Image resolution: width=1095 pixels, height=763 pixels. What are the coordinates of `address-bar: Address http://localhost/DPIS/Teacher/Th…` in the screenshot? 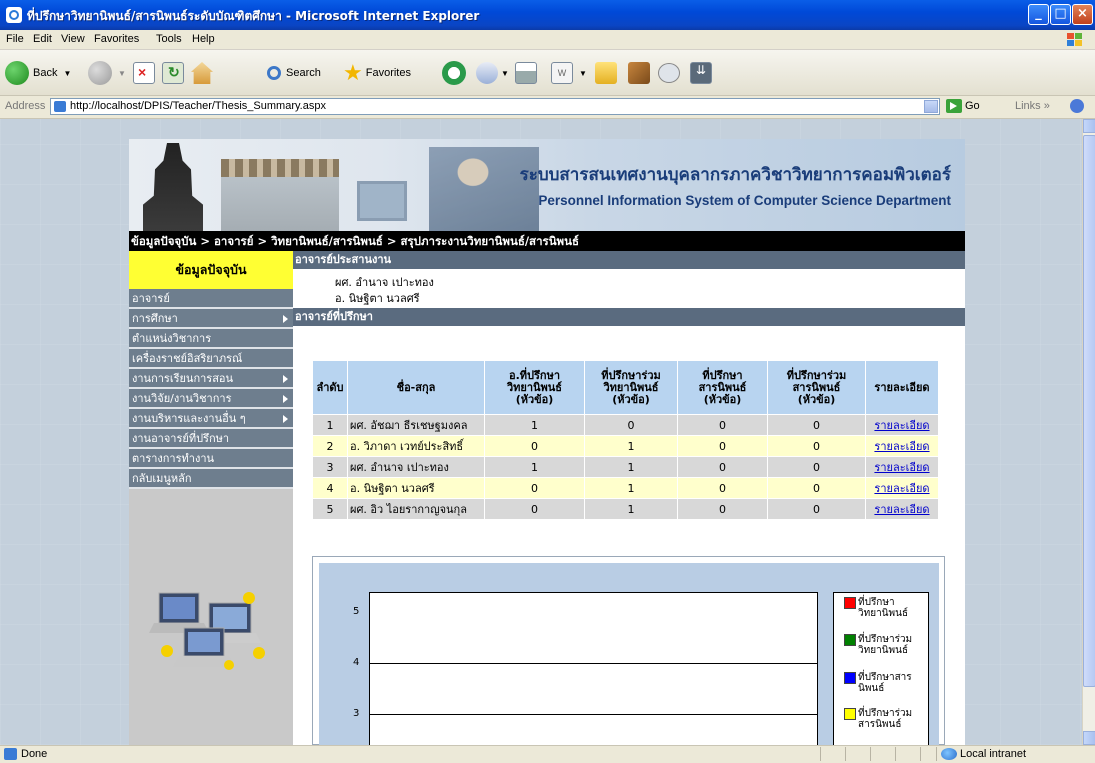 It's located at (547, 107).